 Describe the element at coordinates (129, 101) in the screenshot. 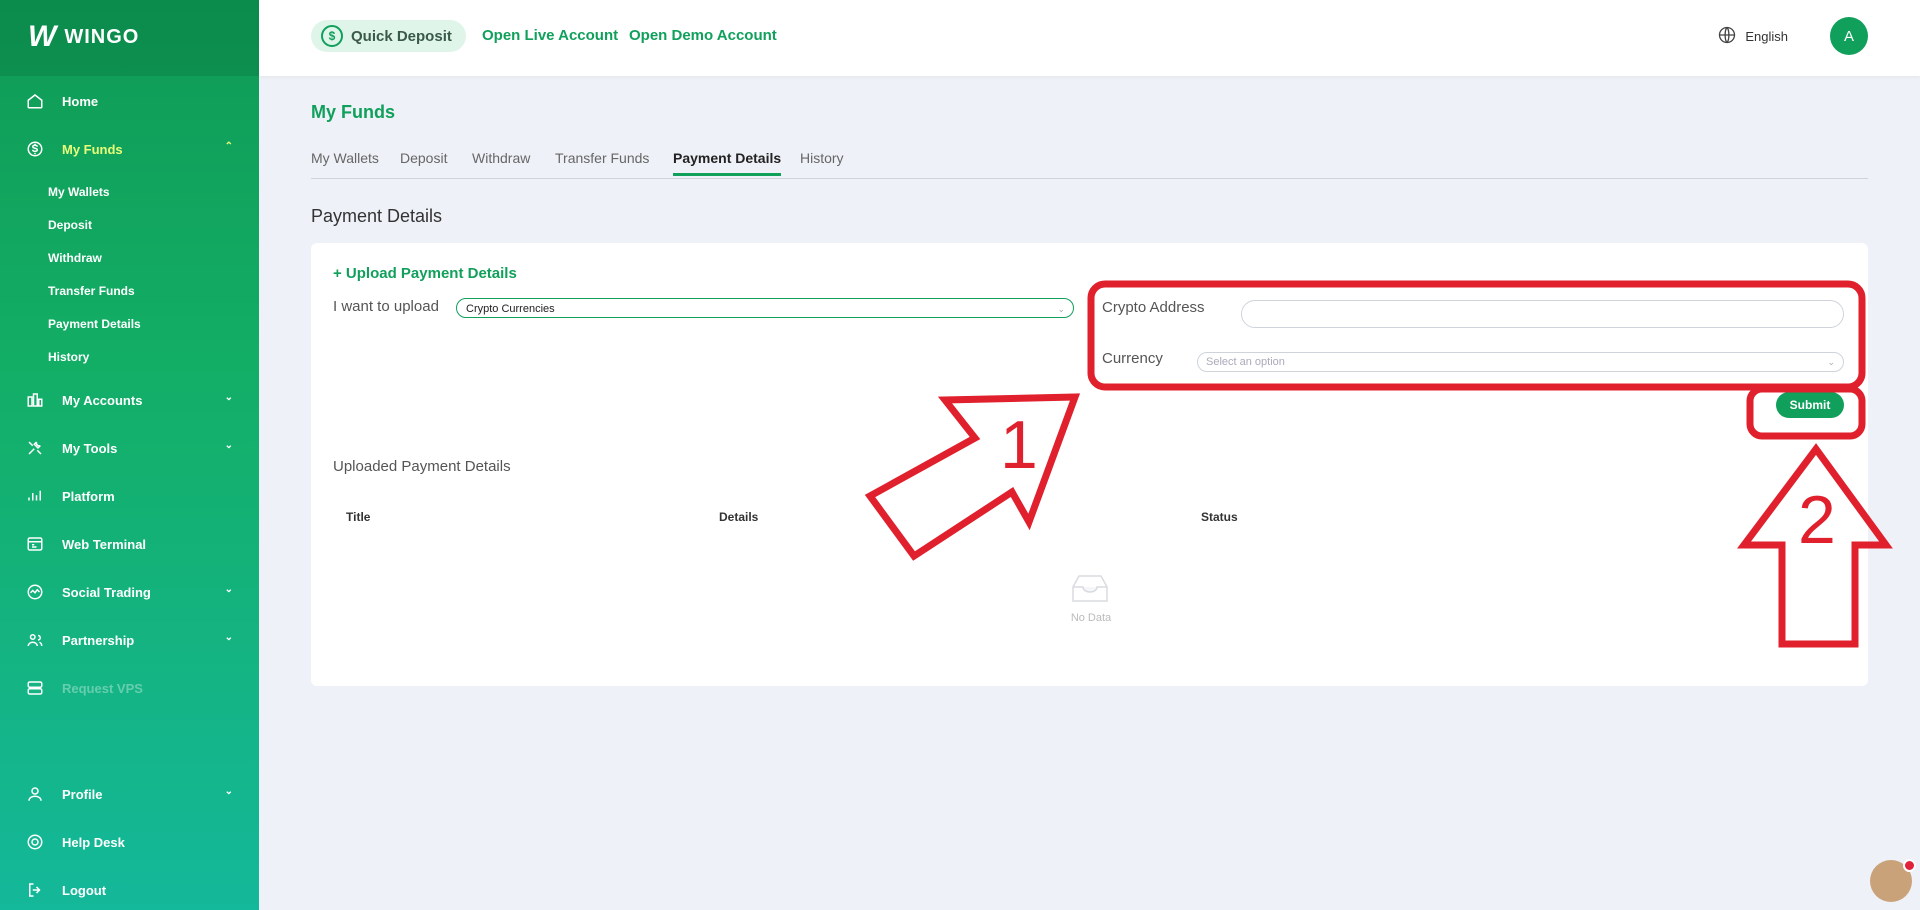

I see `sidebar-item-home: Home` at that location.